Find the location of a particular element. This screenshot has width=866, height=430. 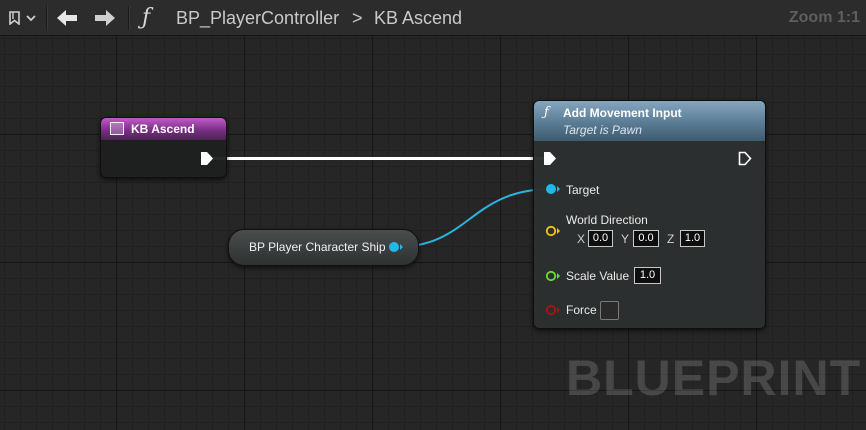

pin-label-force: Force is located at coordinates (581, 310).